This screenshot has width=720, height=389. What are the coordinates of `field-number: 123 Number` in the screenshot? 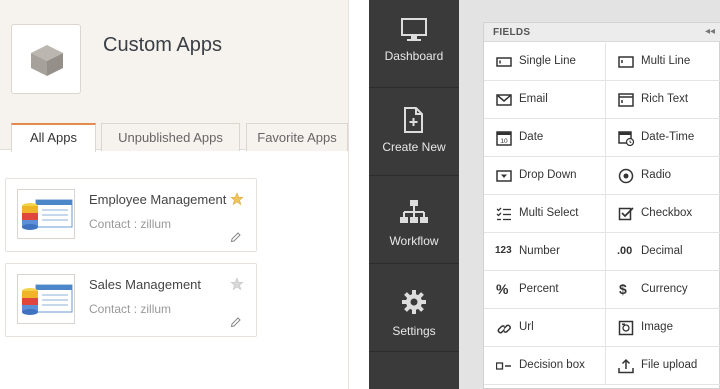 It's located at (545, 252).